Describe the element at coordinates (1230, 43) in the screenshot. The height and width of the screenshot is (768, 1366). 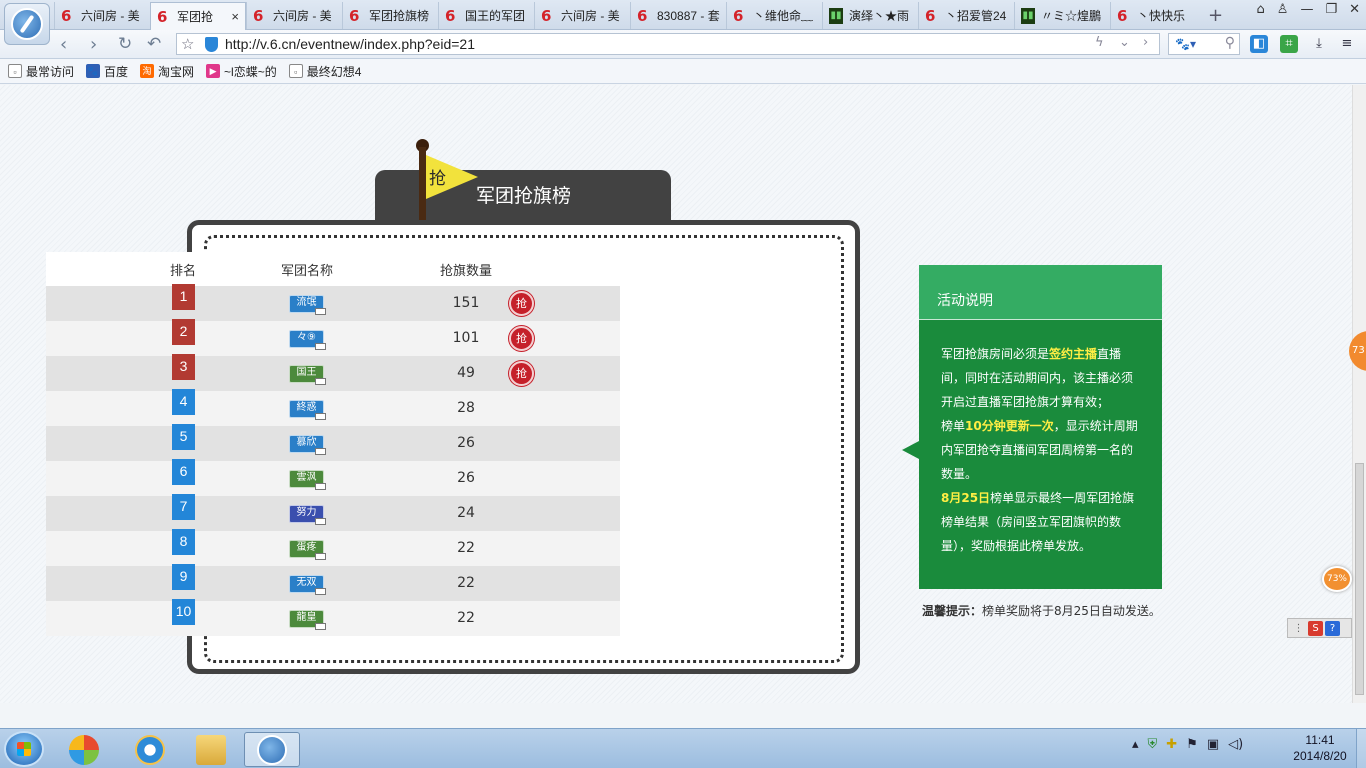
I see `search-icon: ⚲` at that location.